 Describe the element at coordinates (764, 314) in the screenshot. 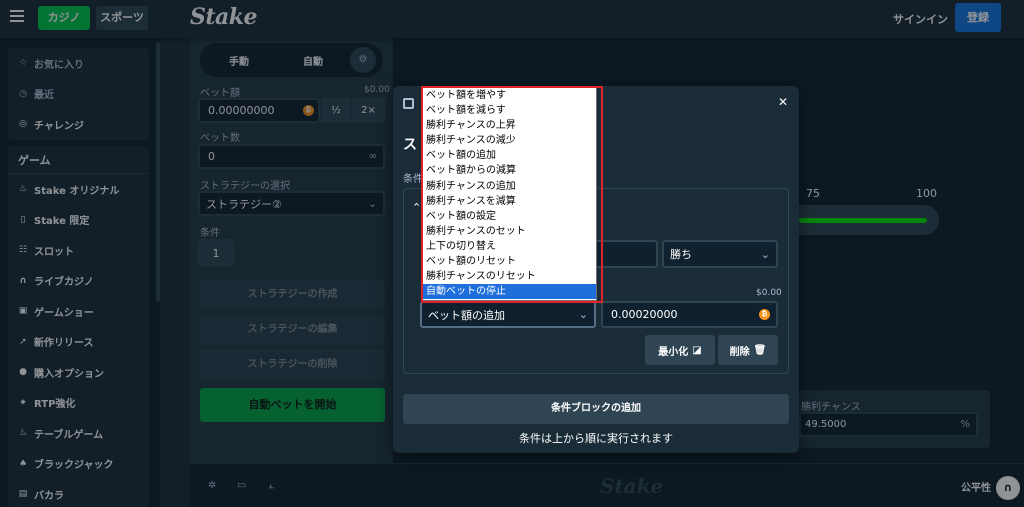

I see `bitcoin-icon: ₿` at that location.